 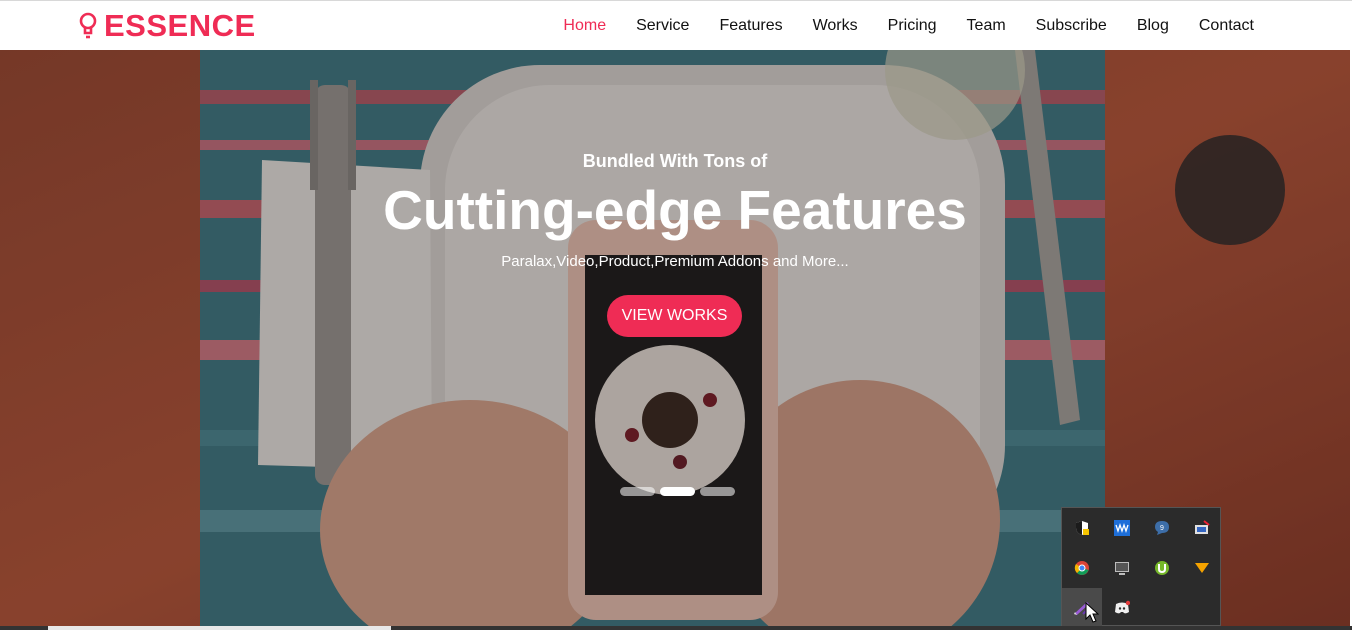 What do you see at coordinates (986, 26) in the screenshot?
I see `nav-team: Team` at bounding box center [986, 26].